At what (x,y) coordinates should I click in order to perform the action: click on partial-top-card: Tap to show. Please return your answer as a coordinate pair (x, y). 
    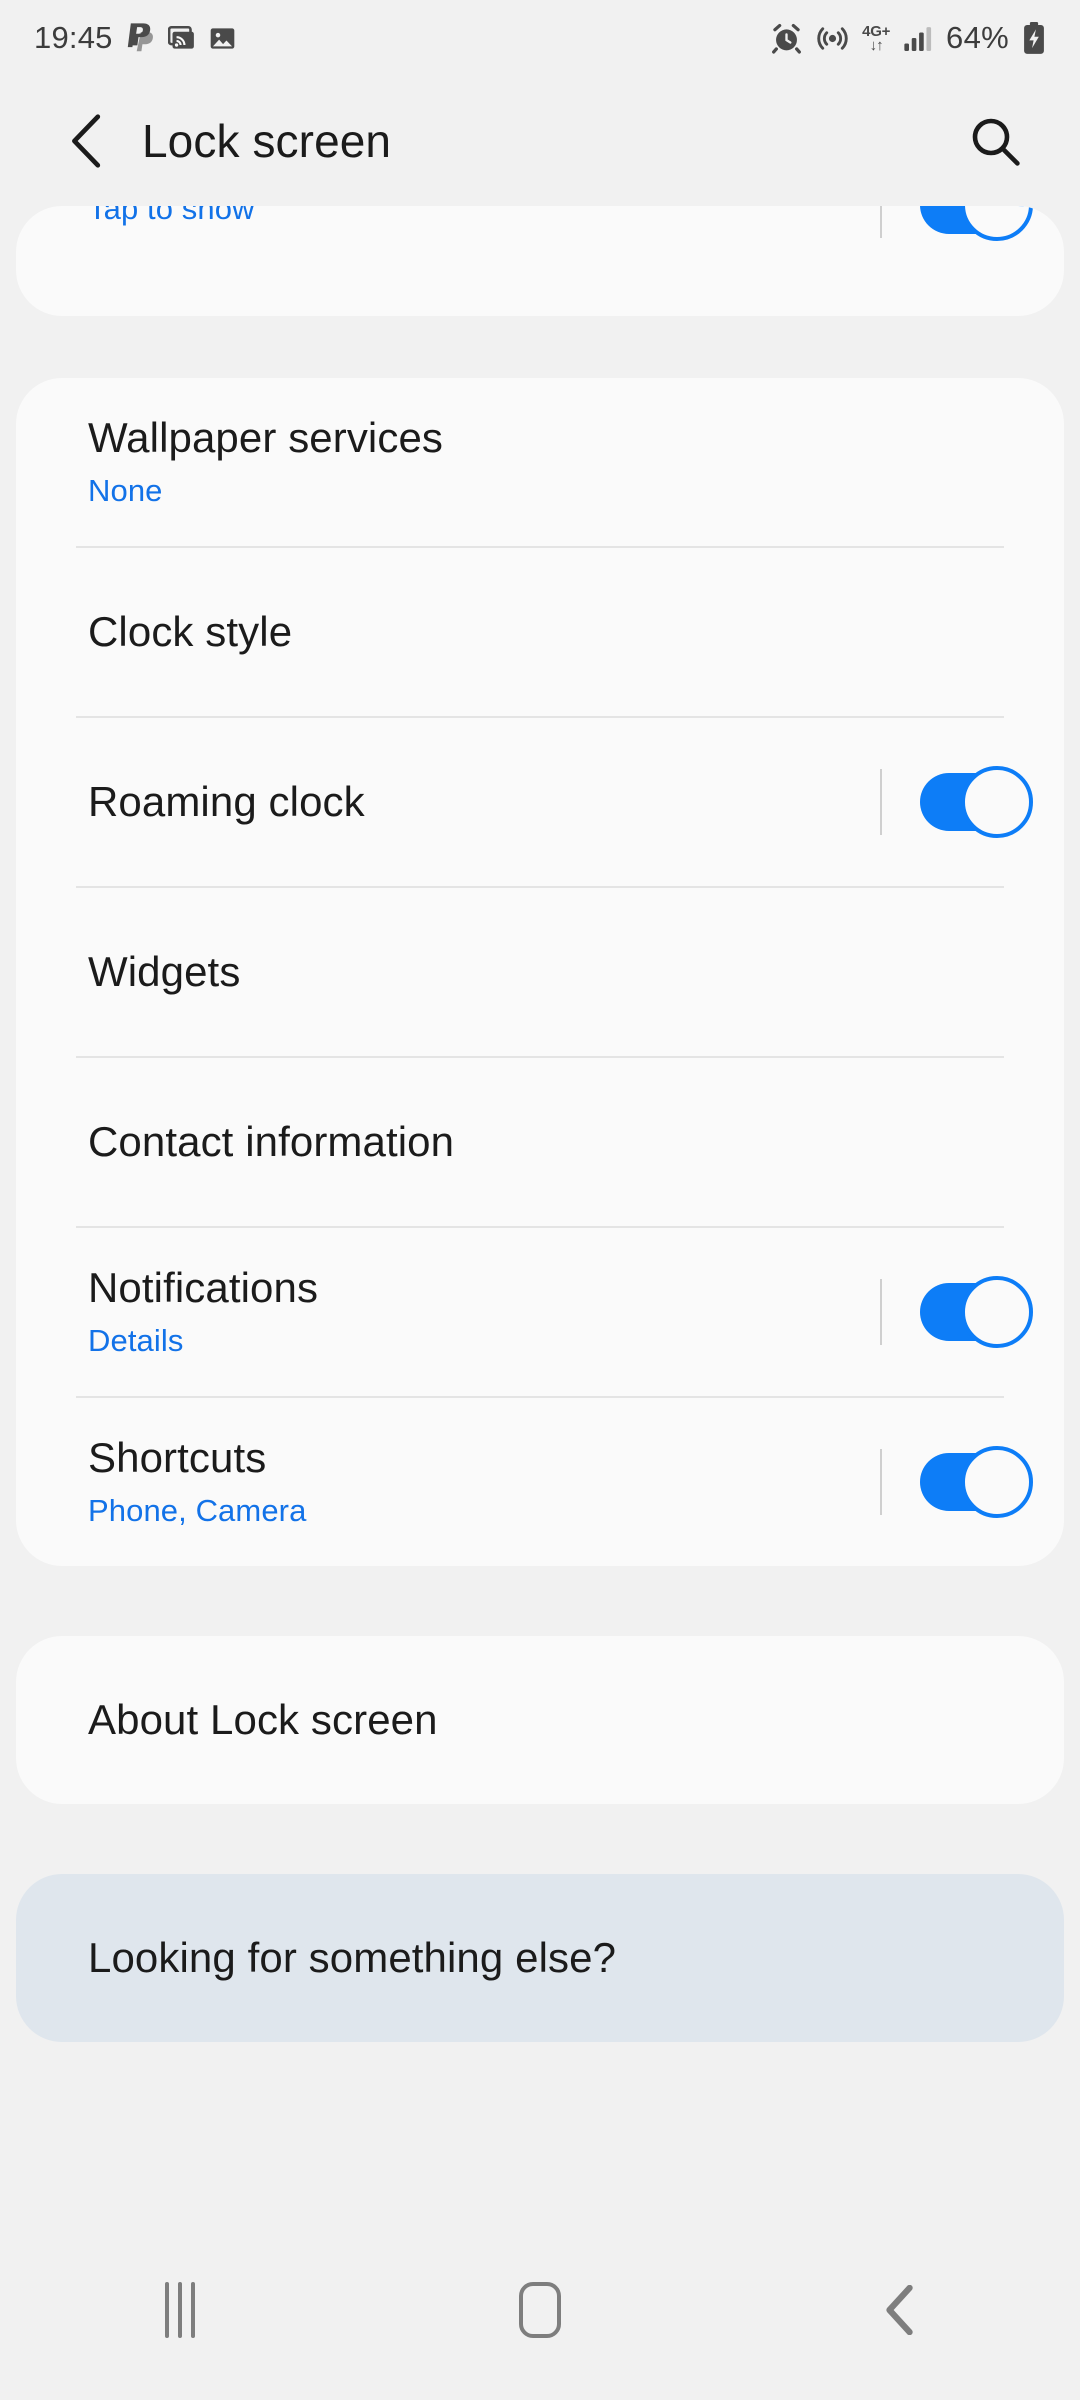
    Looking at the image, I should click on (540, 261).